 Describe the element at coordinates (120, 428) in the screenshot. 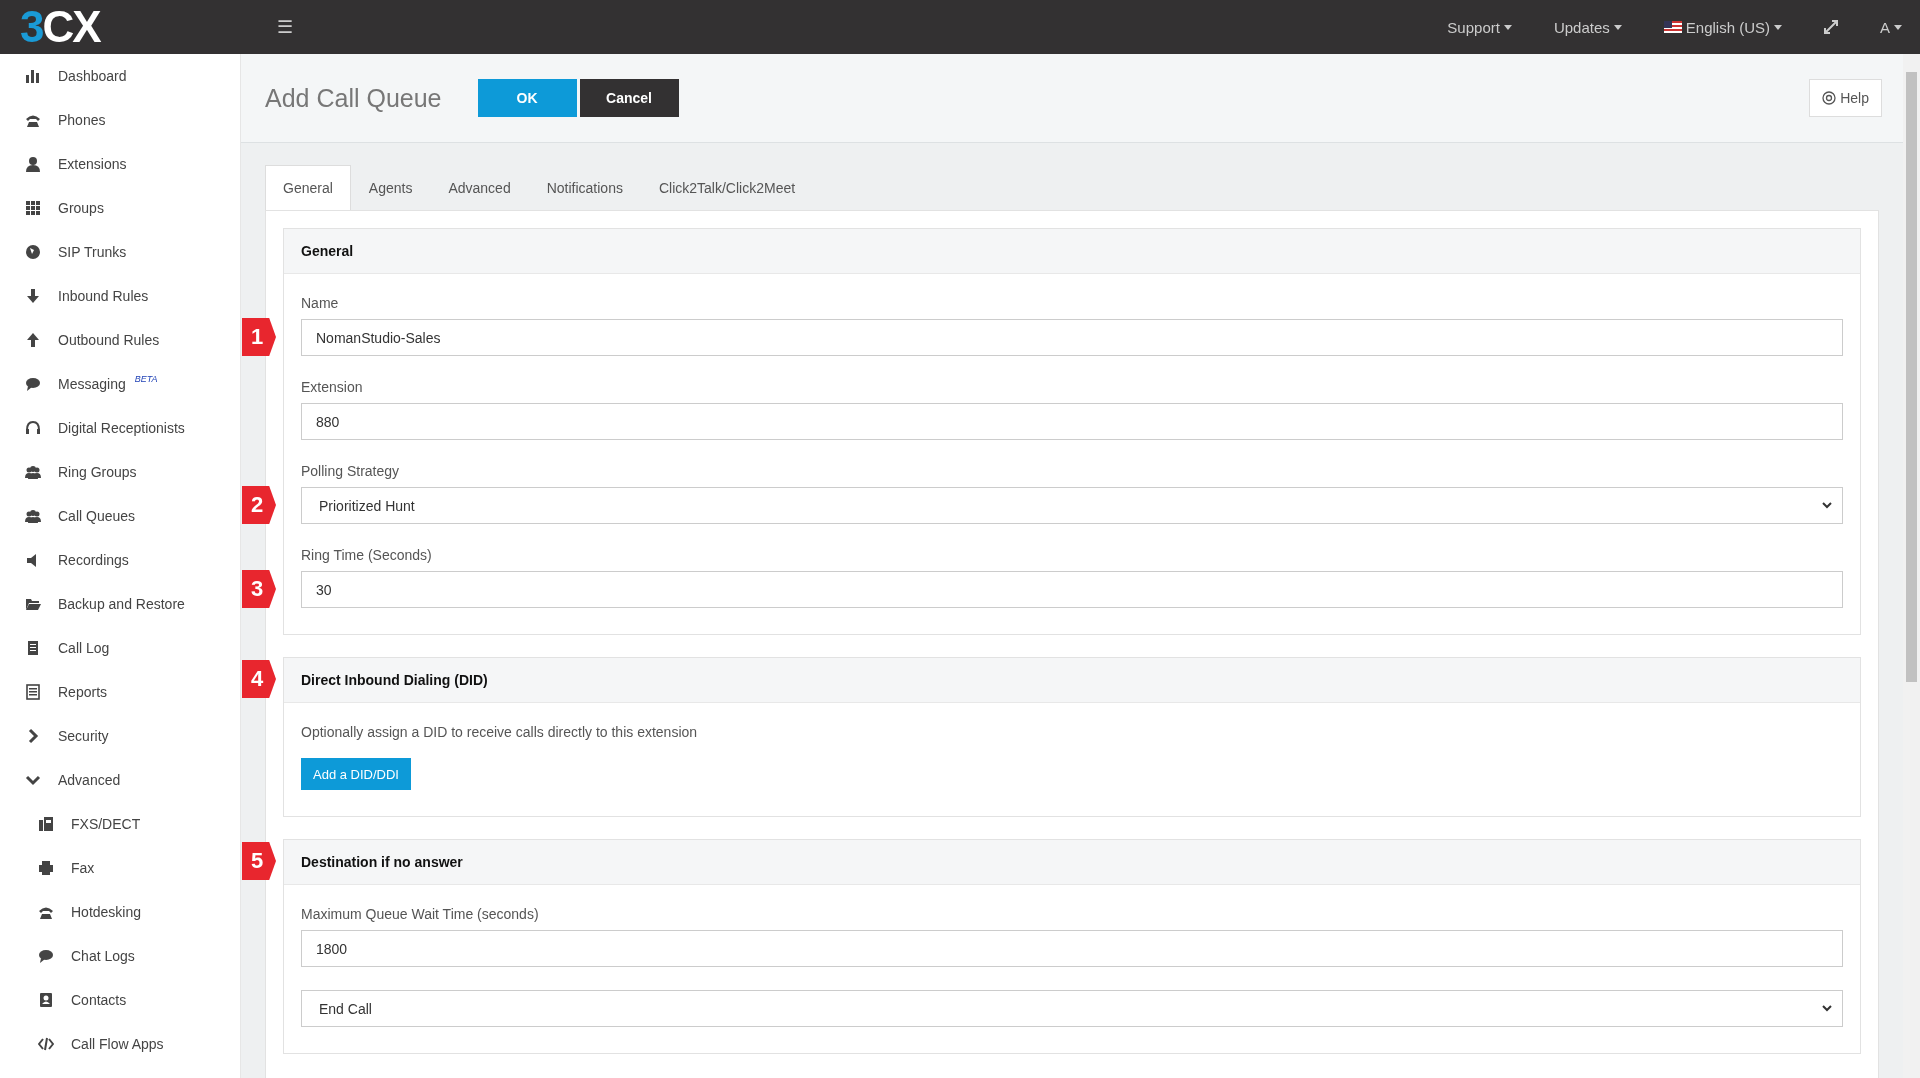

I see `sidebar-item: Digital Receptionists` at that location.